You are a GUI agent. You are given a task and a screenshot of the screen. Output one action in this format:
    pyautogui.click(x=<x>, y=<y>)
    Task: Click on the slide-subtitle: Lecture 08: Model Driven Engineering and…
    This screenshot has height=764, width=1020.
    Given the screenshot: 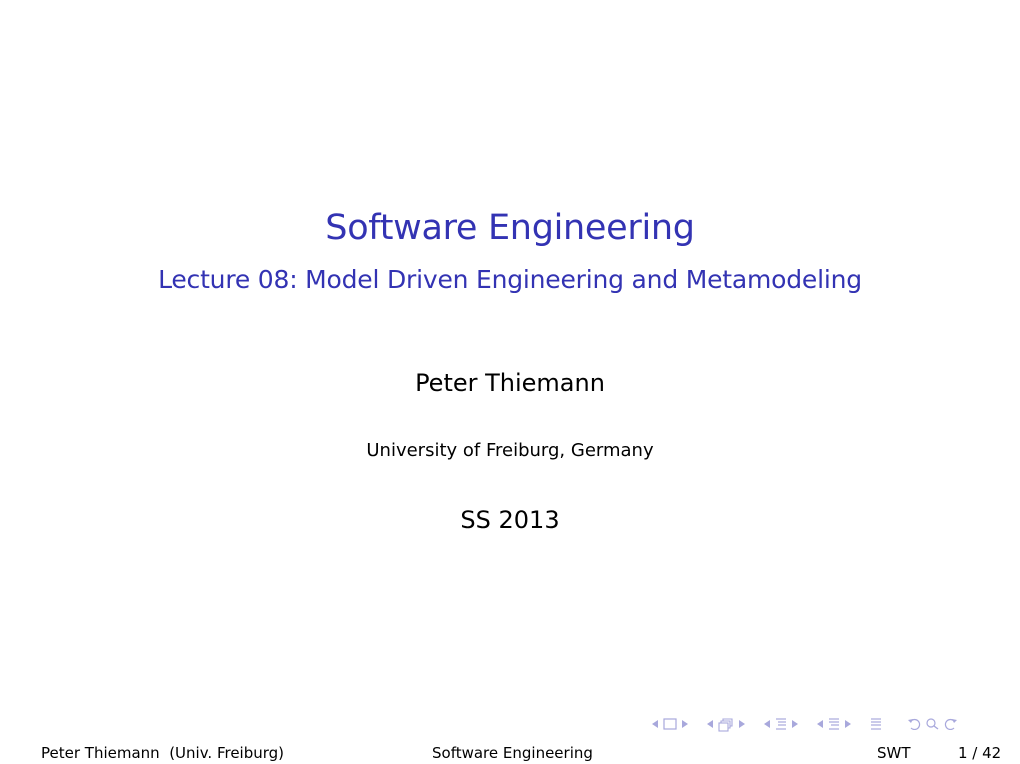 What is the action you would take?
    pyautogui.click(x=510, y=279)
    